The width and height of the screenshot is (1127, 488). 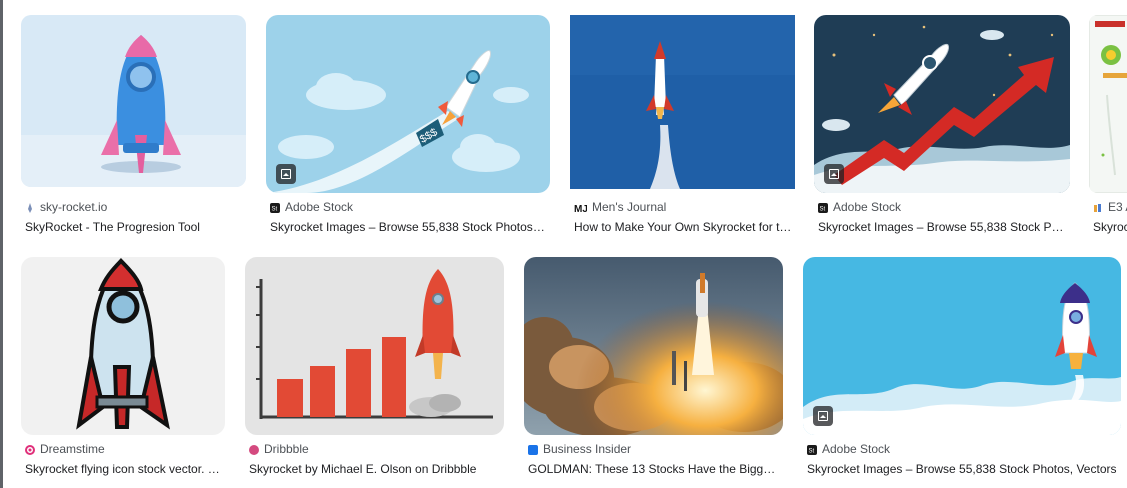 I want to click on svg-text: MJ, so click(x=580, y=208).